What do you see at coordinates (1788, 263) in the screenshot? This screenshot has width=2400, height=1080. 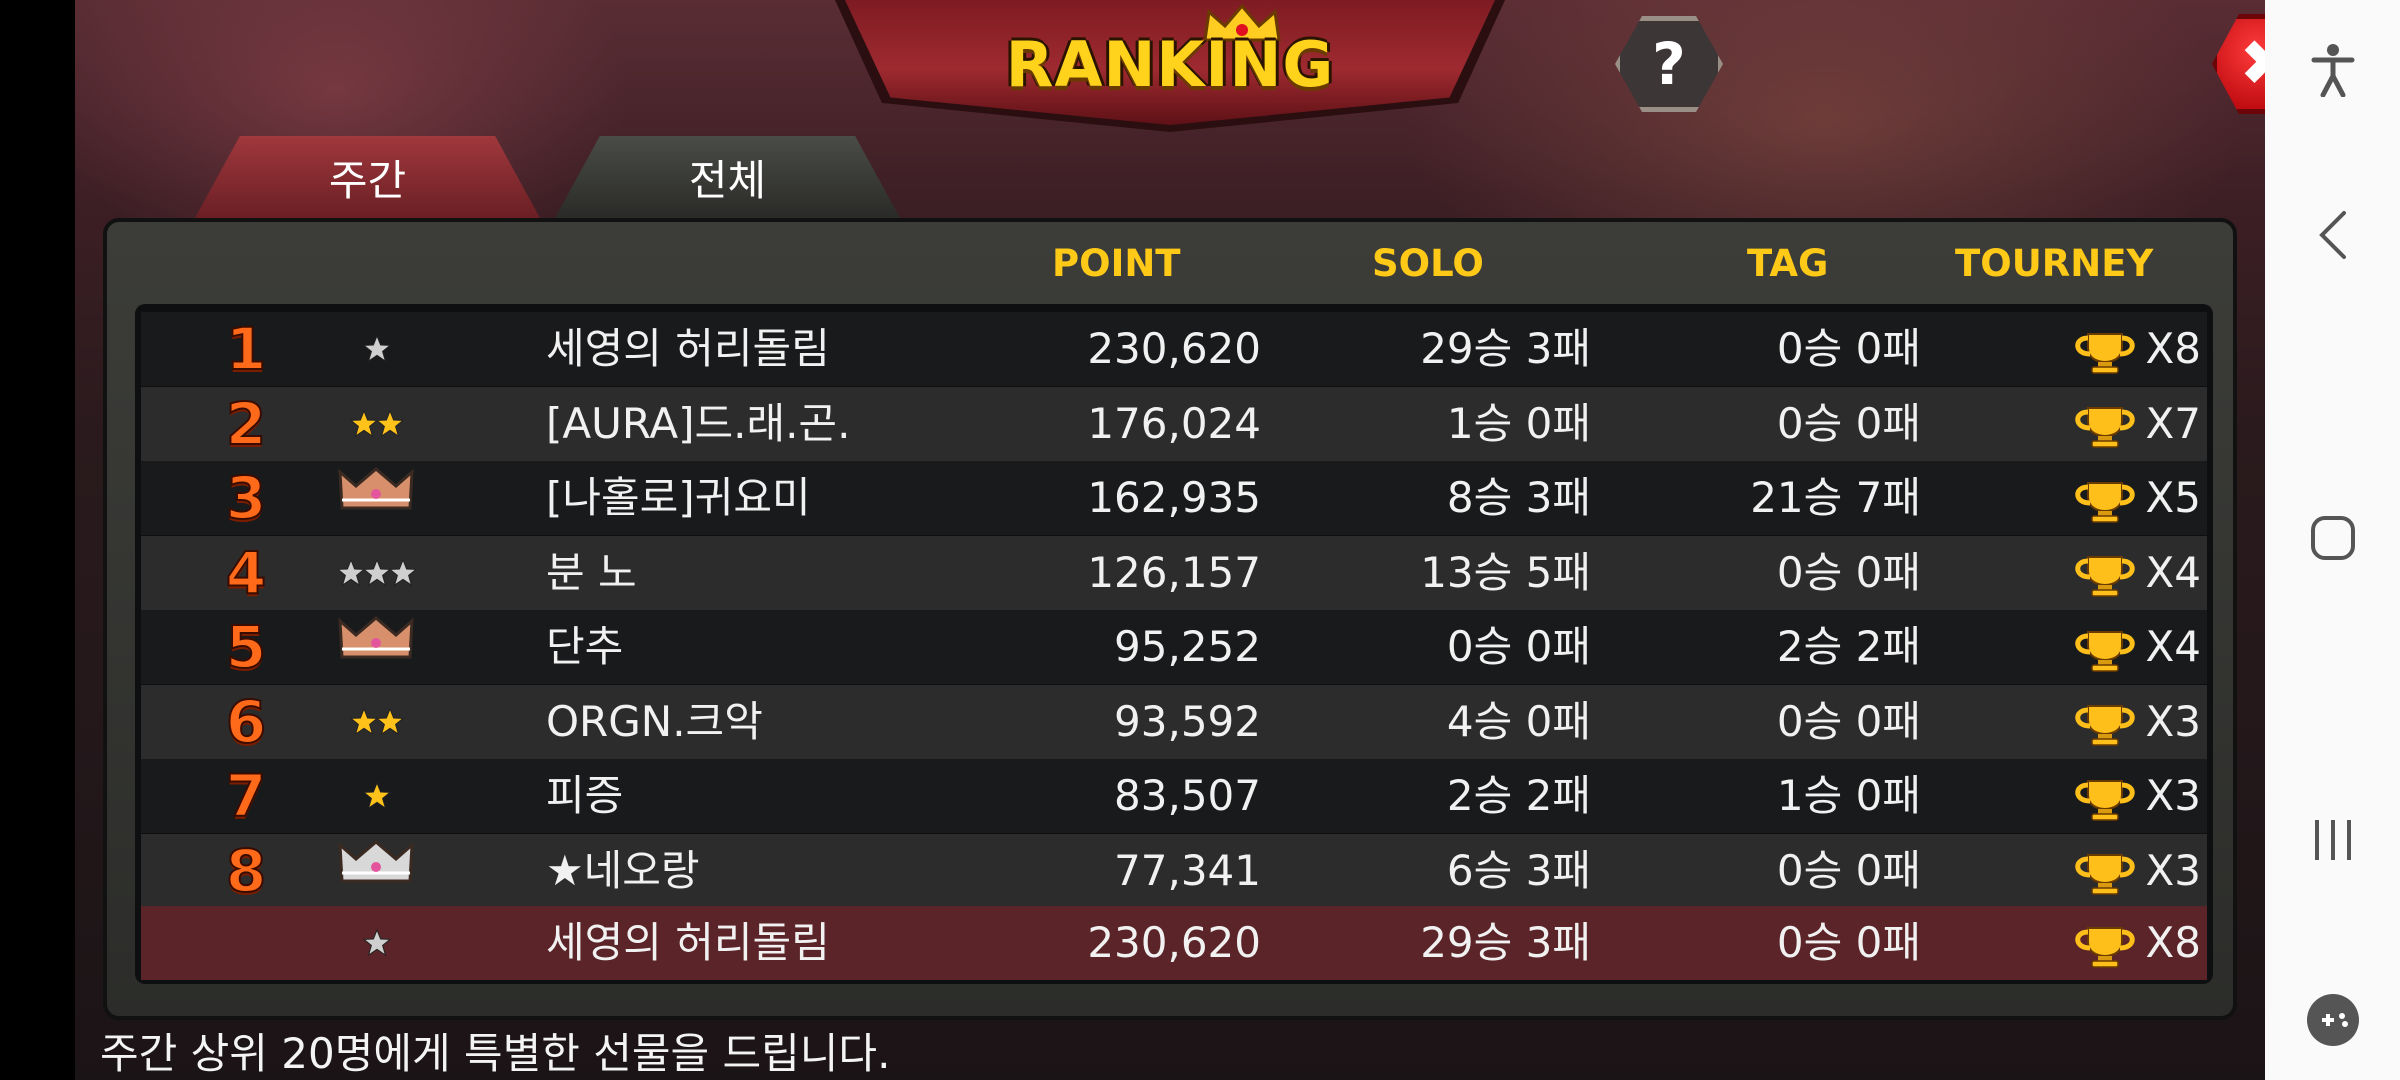 I see `column-tag: TAG` at bounding box center [1788, 263].